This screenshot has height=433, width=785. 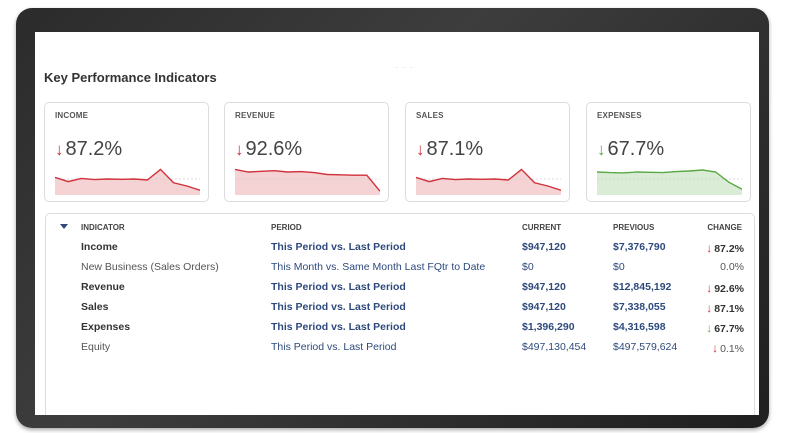 I want to click on kpi-card-label: EXPENSES, so click(x=619, y=115).